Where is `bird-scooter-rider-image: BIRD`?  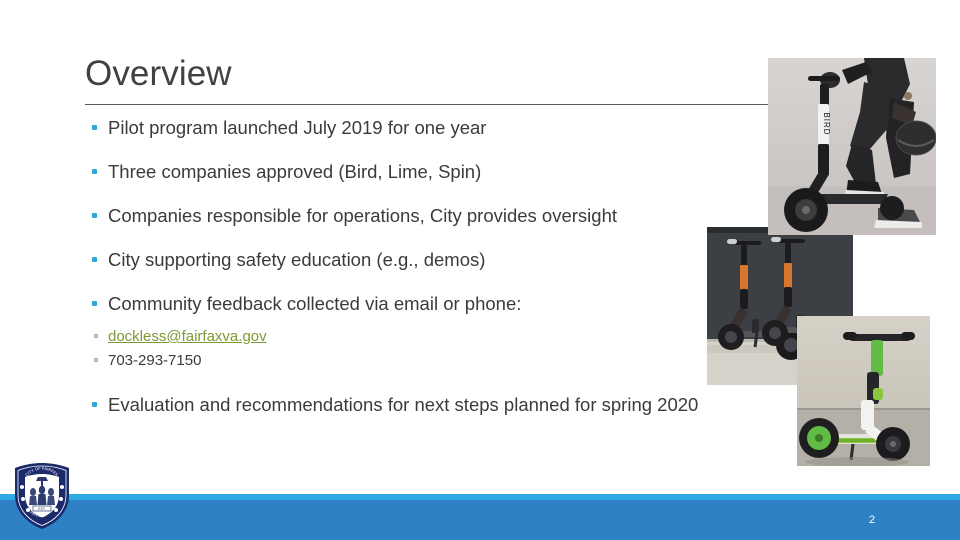
bird-scooter-rider-image: BIRD is located at coordinates (852, 146).